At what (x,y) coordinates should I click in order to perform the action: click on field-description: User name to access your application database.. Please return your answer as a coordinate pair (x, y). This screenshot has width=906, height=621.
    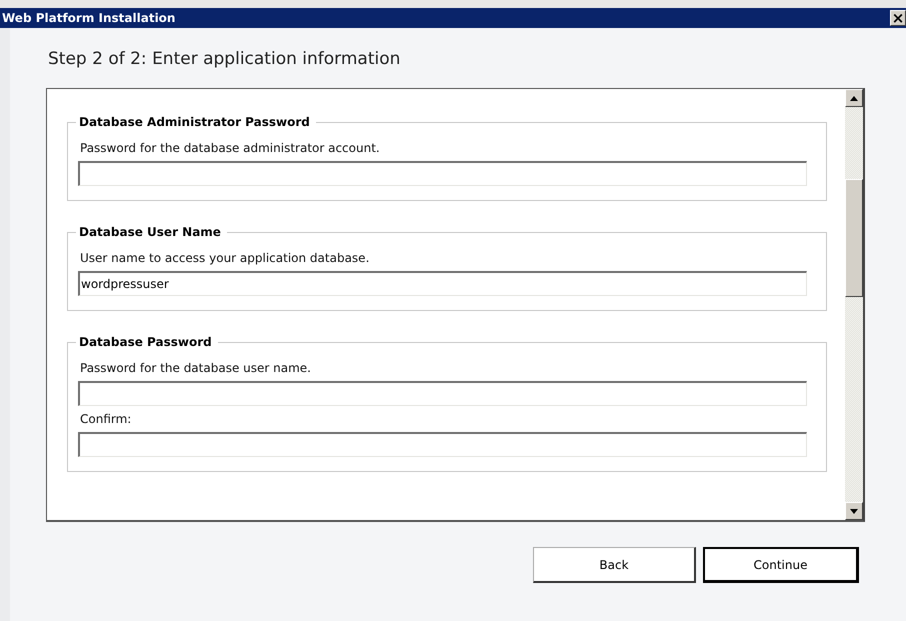
    Looking at the image, I should click on (225, 258).